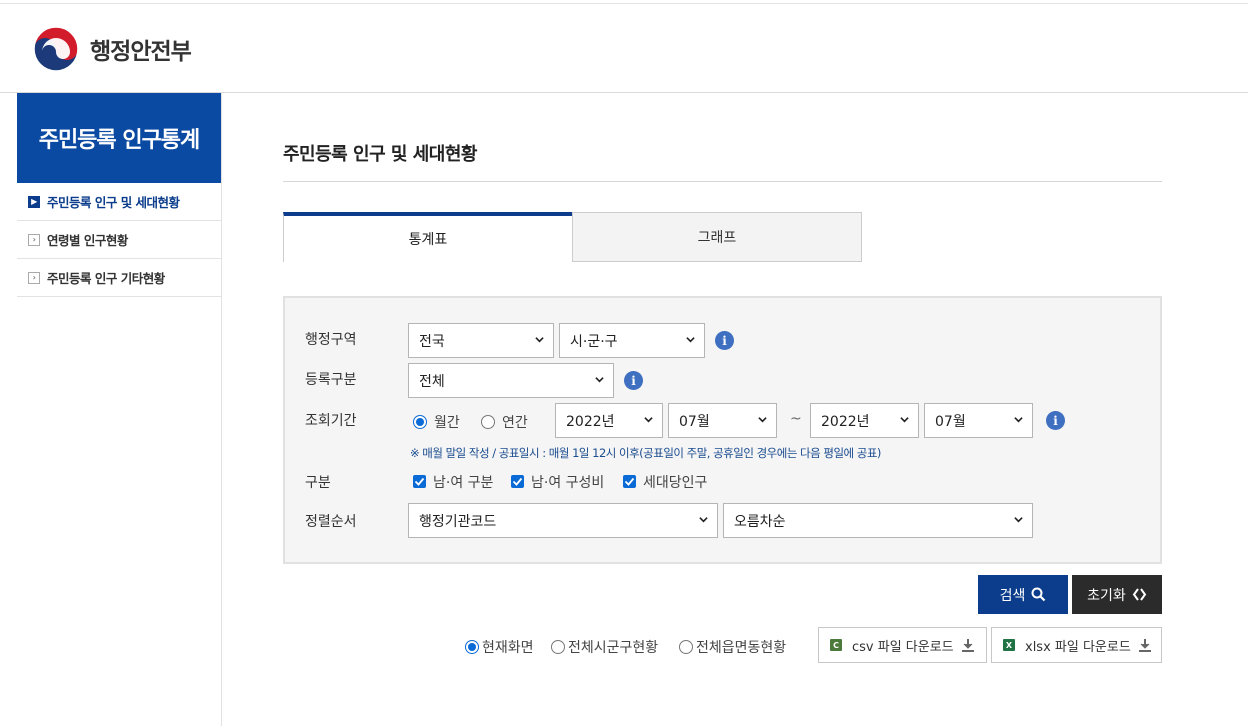  Describe the element at coordinates (56, 49) in the screenshot. I see `government-emblem-icon` at that location.